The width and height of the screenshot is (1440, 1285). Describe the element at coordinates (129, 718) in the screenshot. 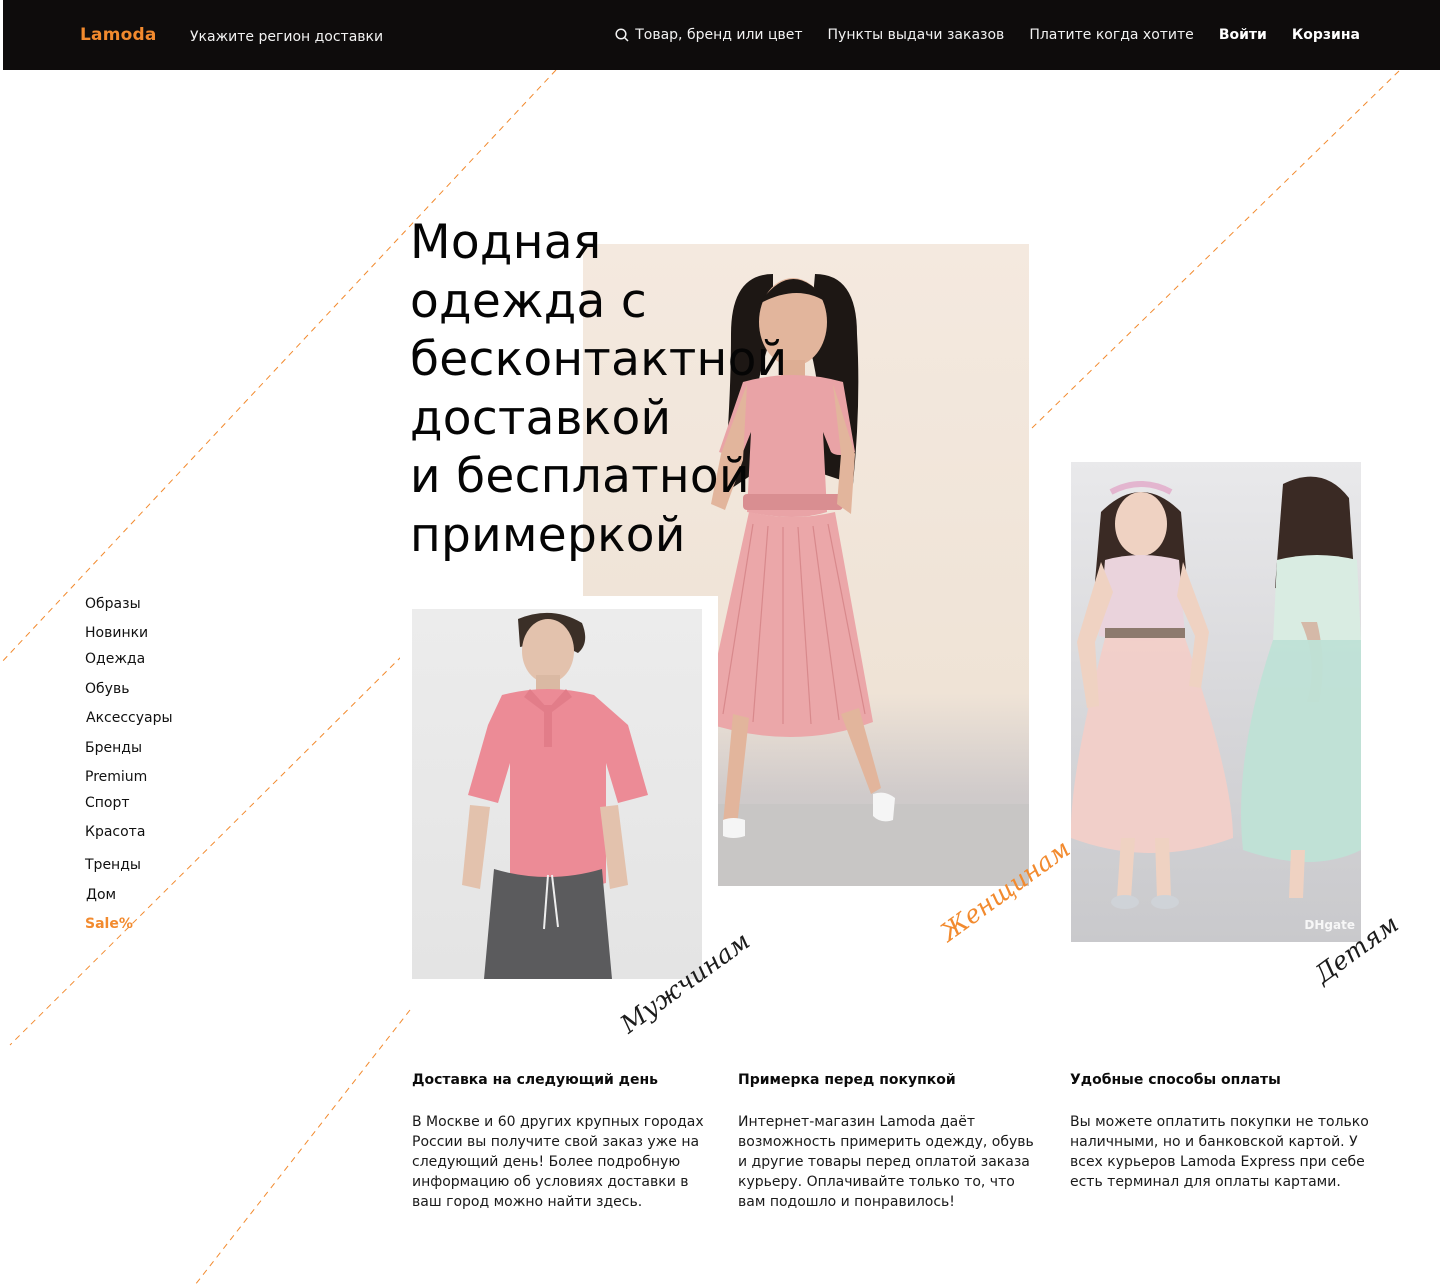

I see `menu-item-accessories: Аксессуары` at that location.